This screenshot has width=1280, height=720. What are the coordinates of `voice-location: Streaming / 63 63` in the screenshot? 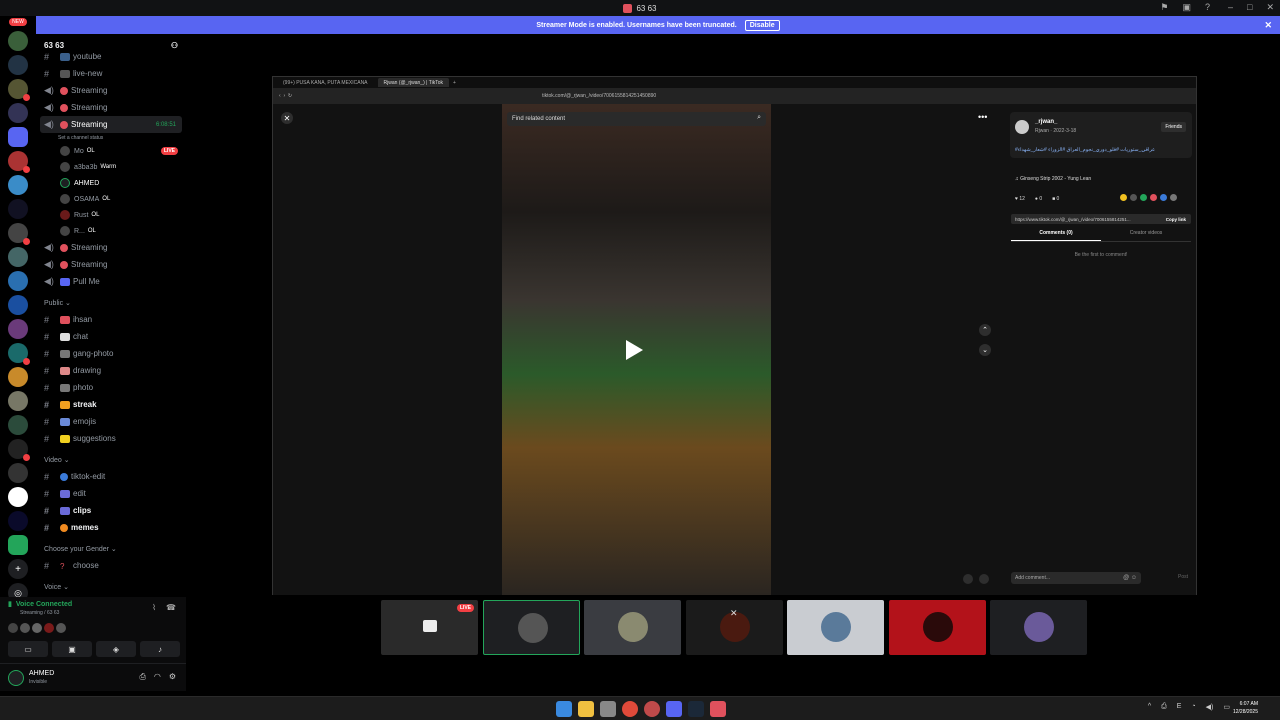 It's located at (39, 613).